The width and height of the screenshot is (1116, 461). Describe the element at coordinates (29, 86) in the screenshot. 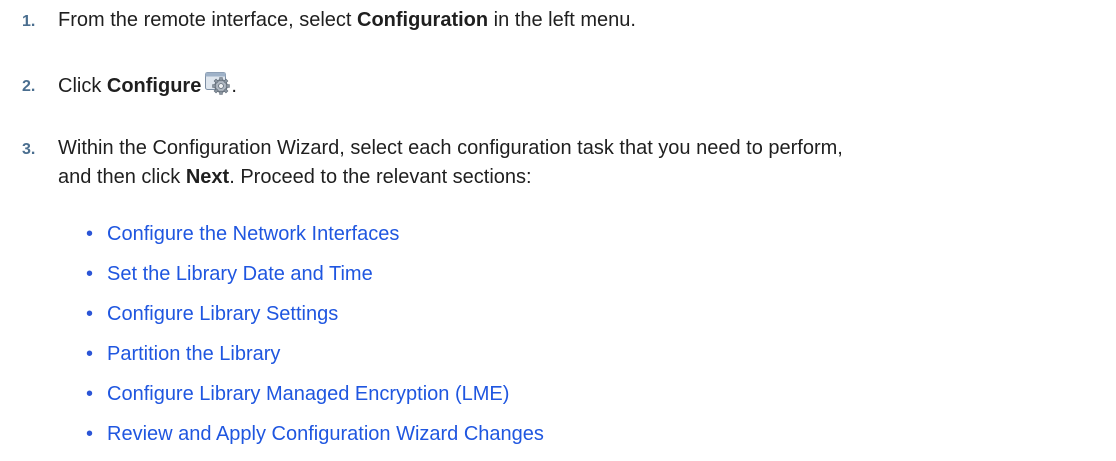

I see `step-number: 2.` at that location.